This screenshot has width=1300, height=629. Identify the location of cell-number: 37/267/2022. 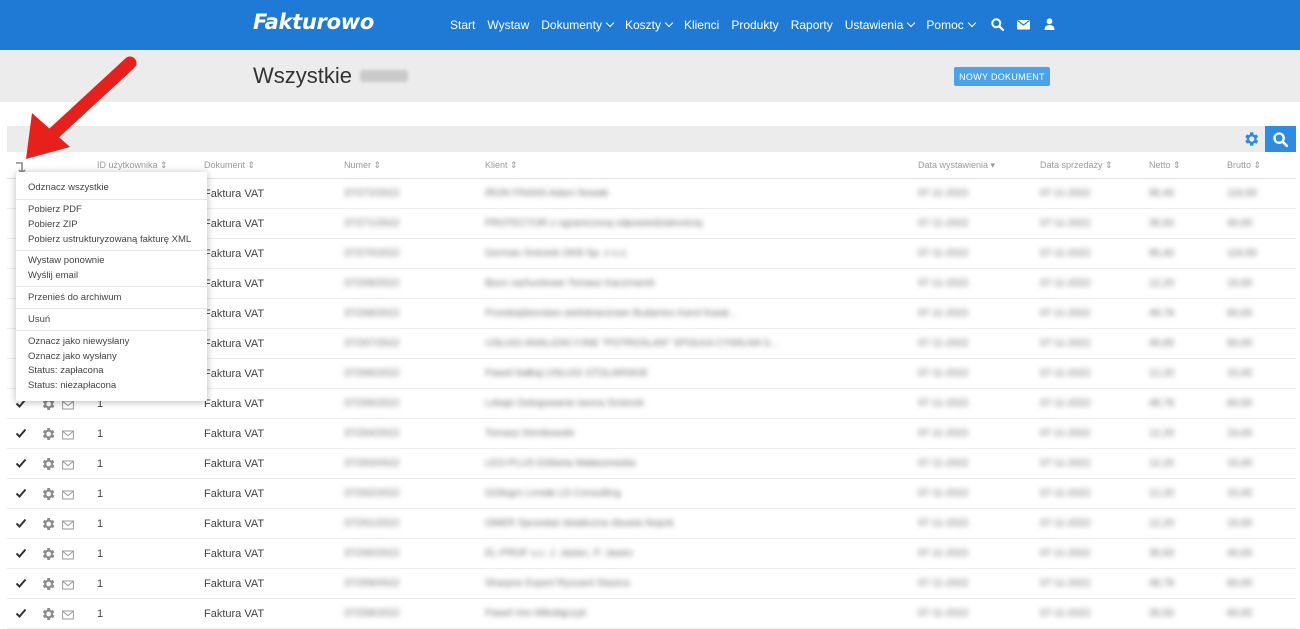
(372, 343).